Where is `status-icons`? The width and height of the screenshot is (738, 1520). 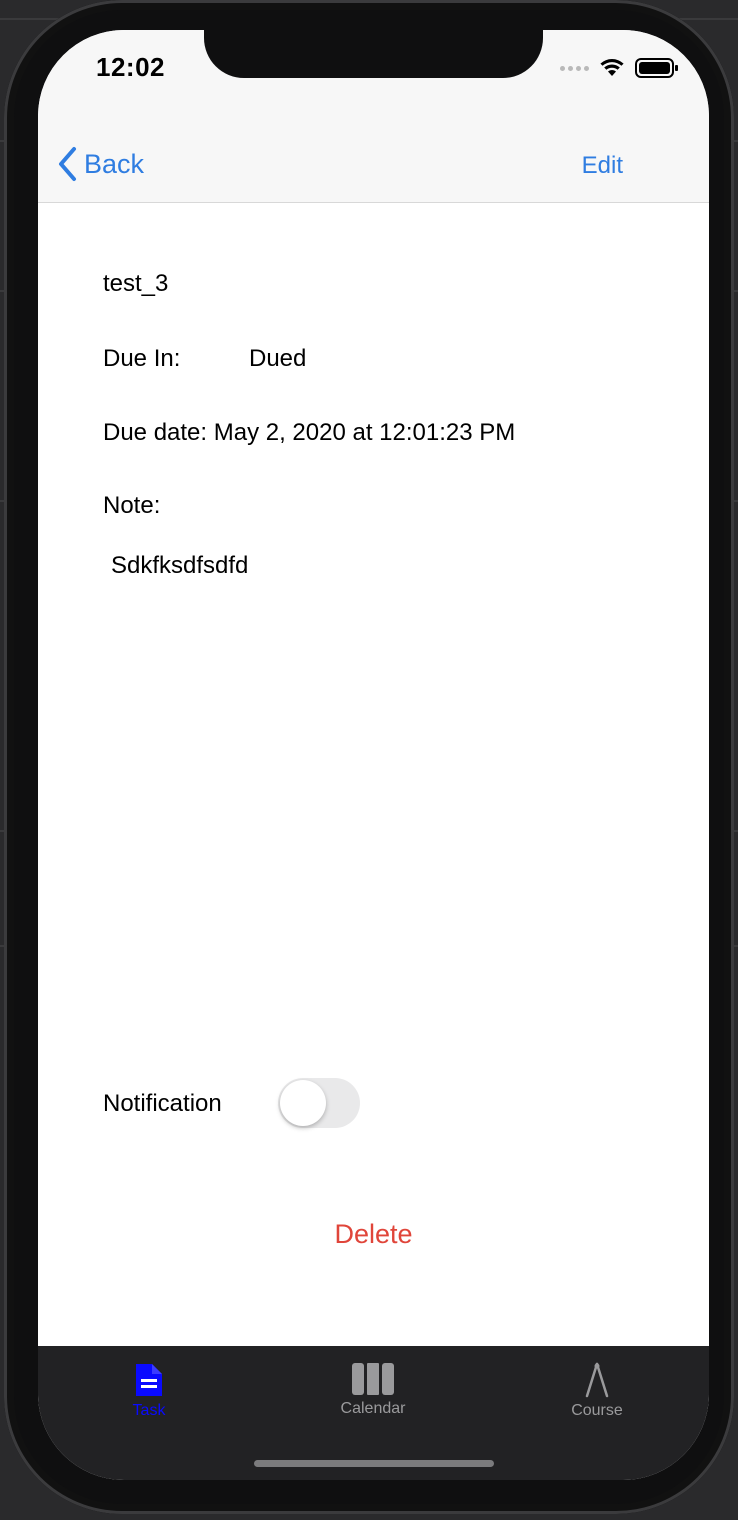 status-icons is located at coordinates (619, 68).